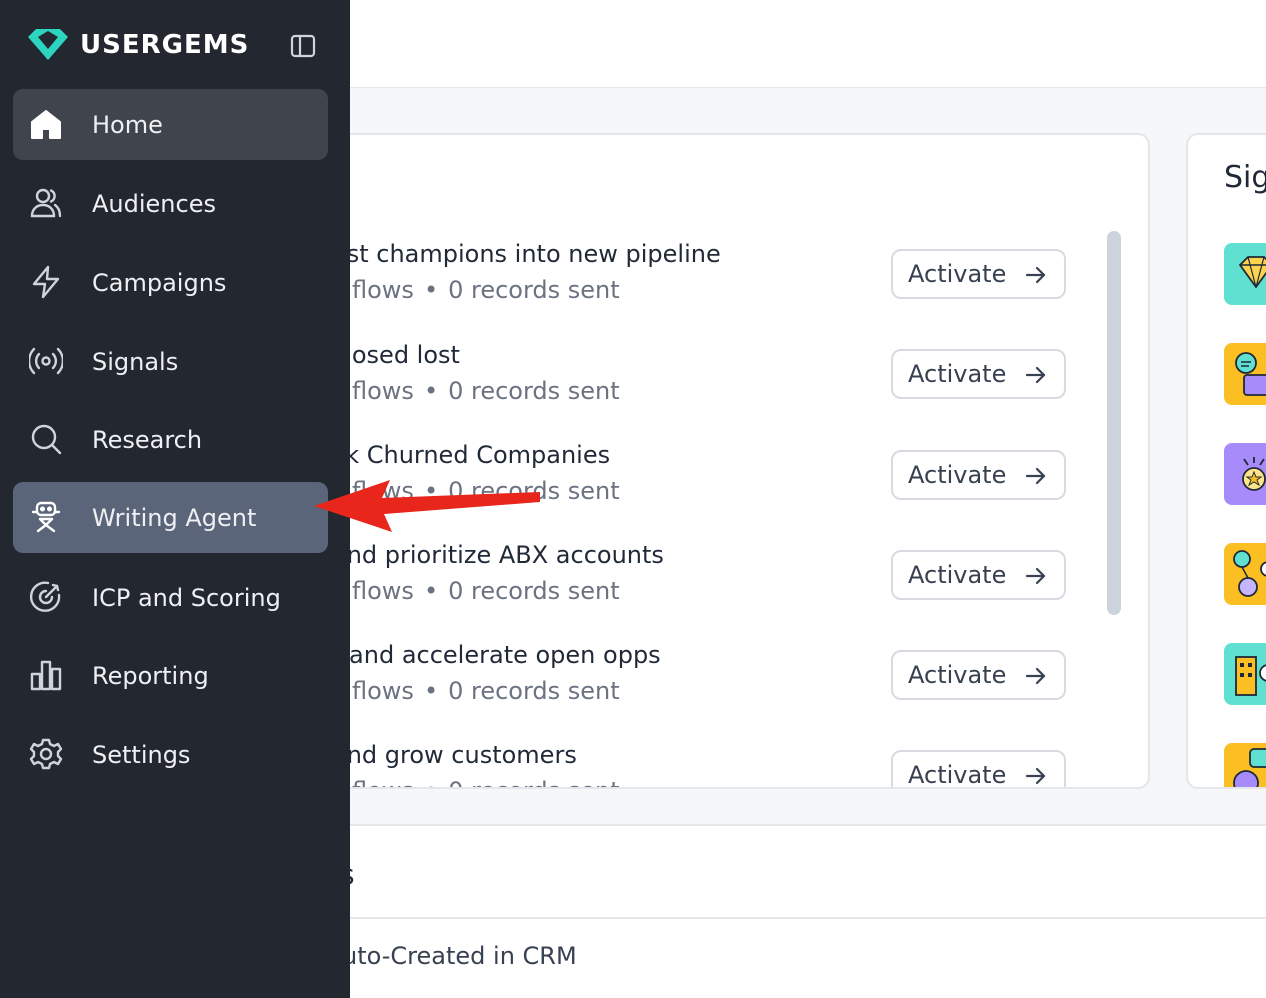  I want to click on sidebar-item-campaigns: Campaigns, so click(170, 282).